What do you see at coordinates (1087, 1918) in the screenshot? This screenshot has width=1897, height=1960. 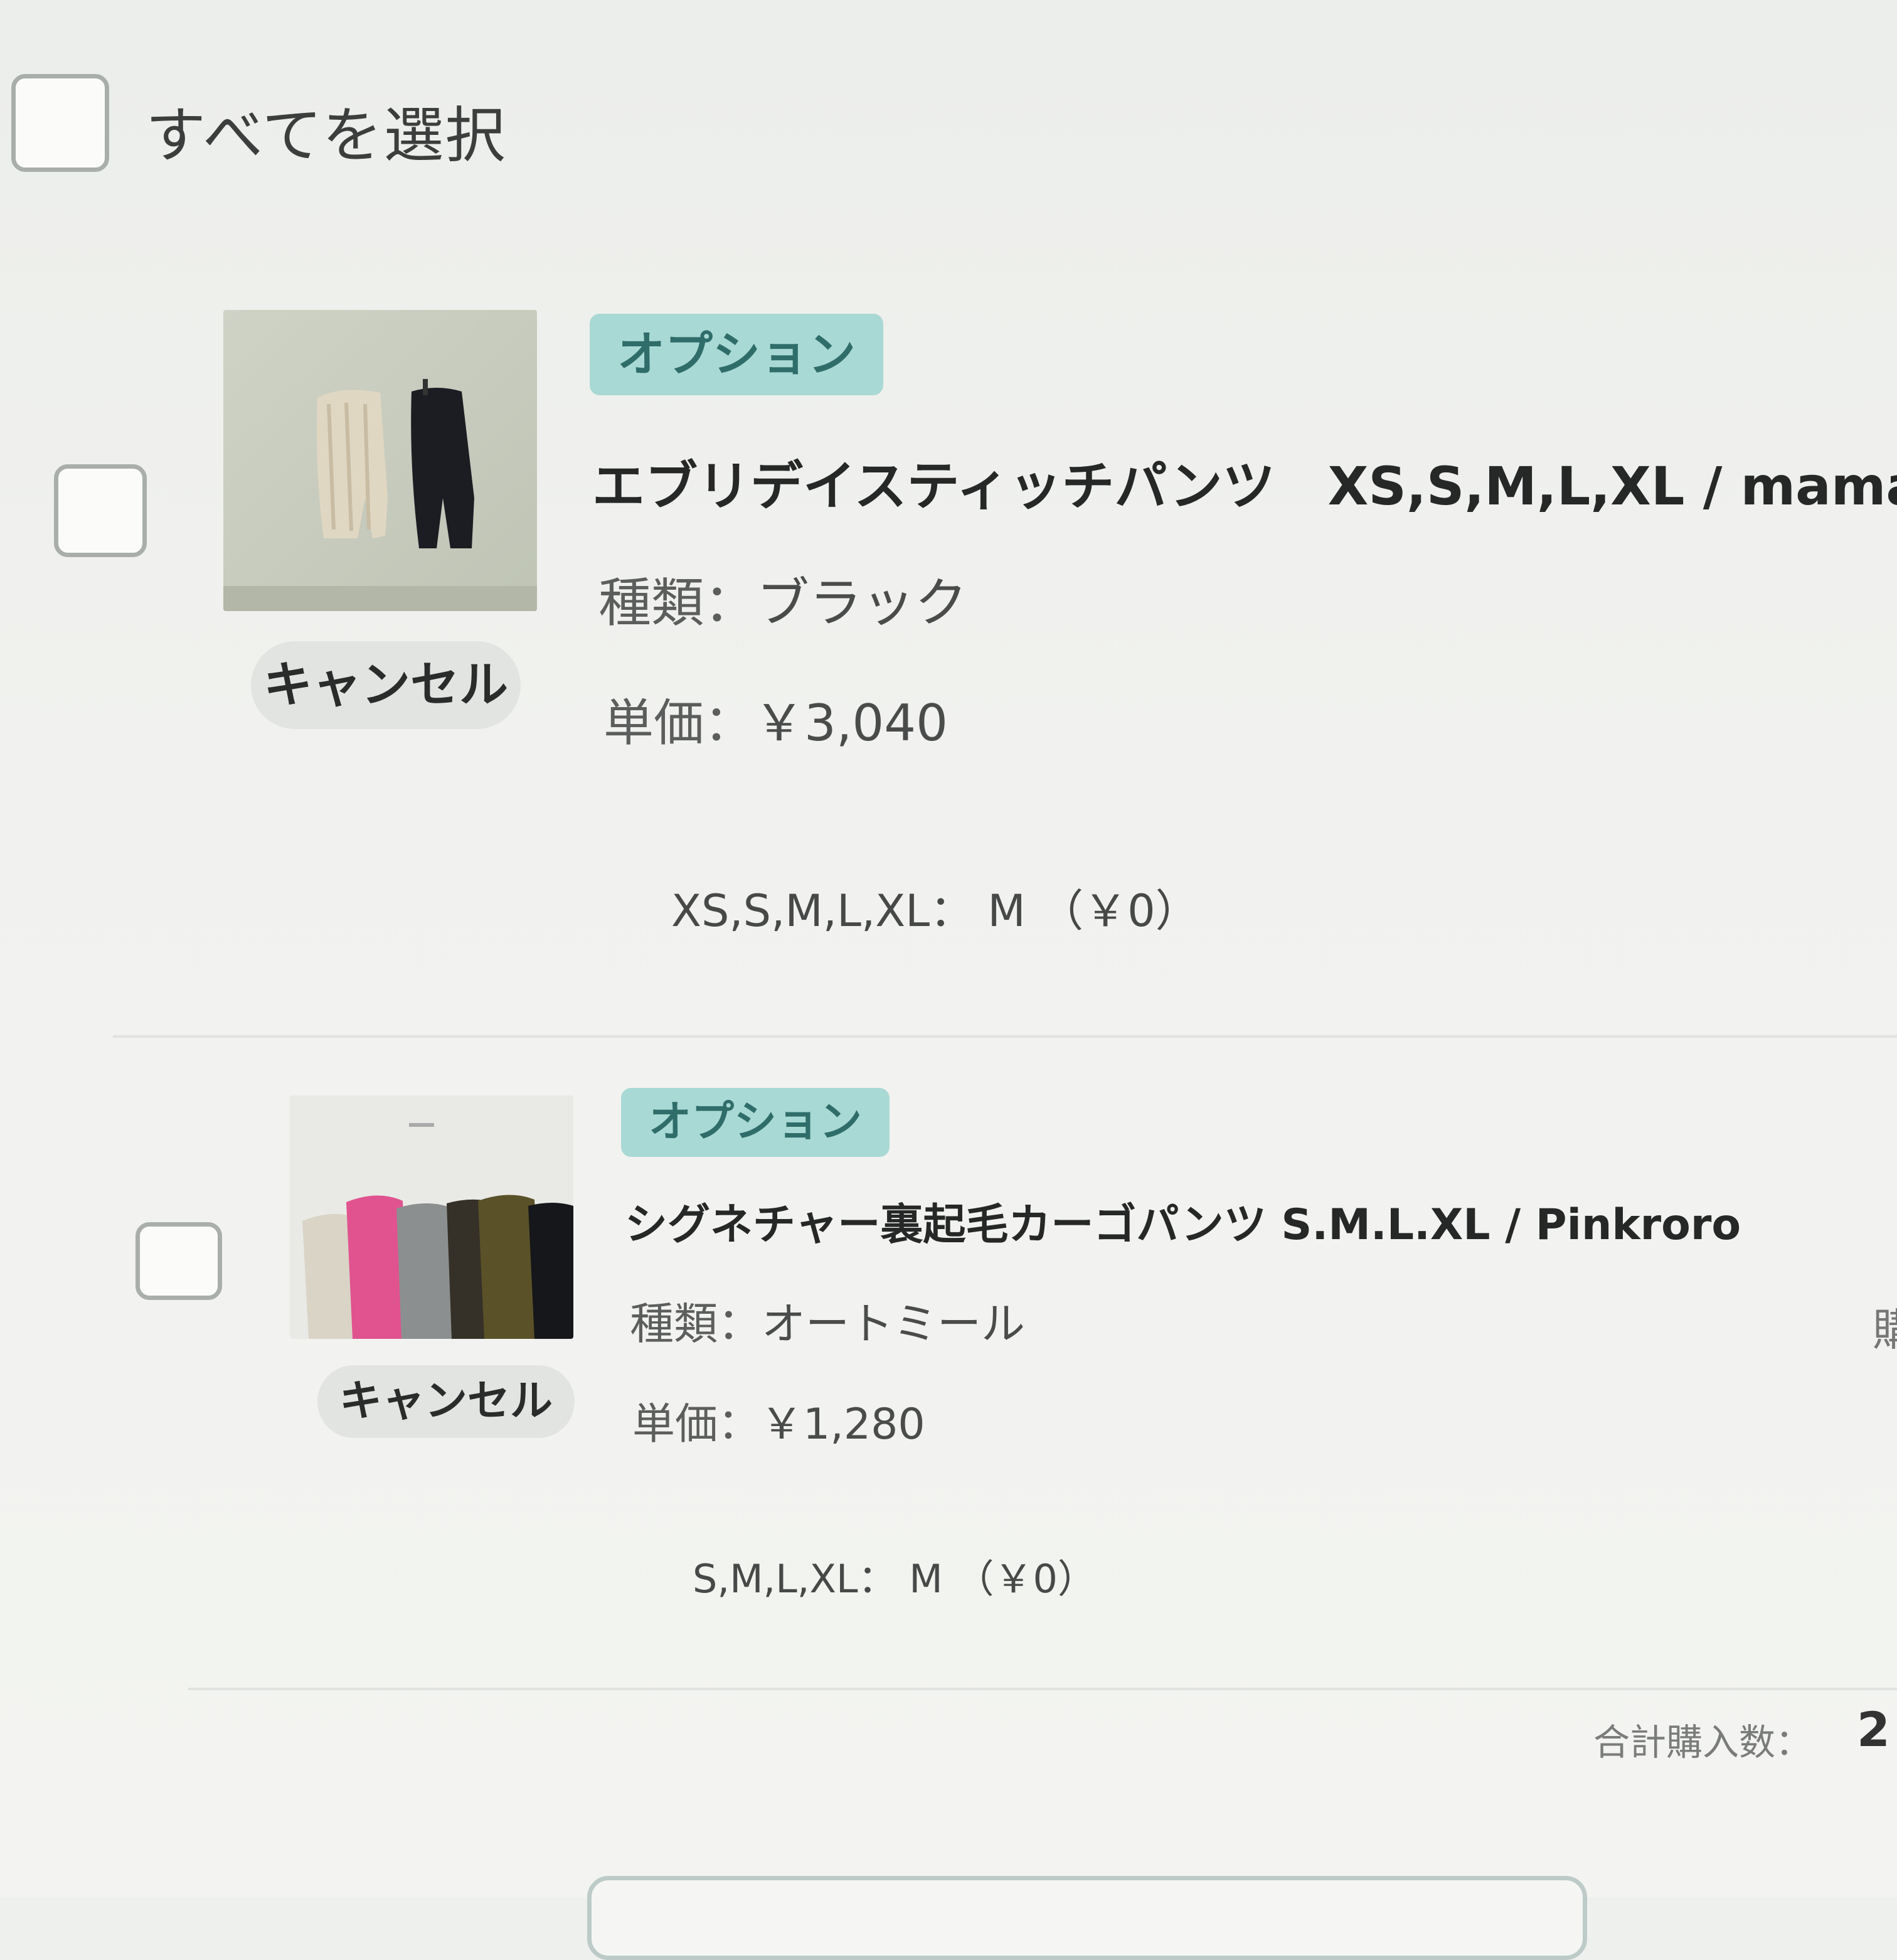 I see `checkout-button` at bounding box center [1087, 1918].